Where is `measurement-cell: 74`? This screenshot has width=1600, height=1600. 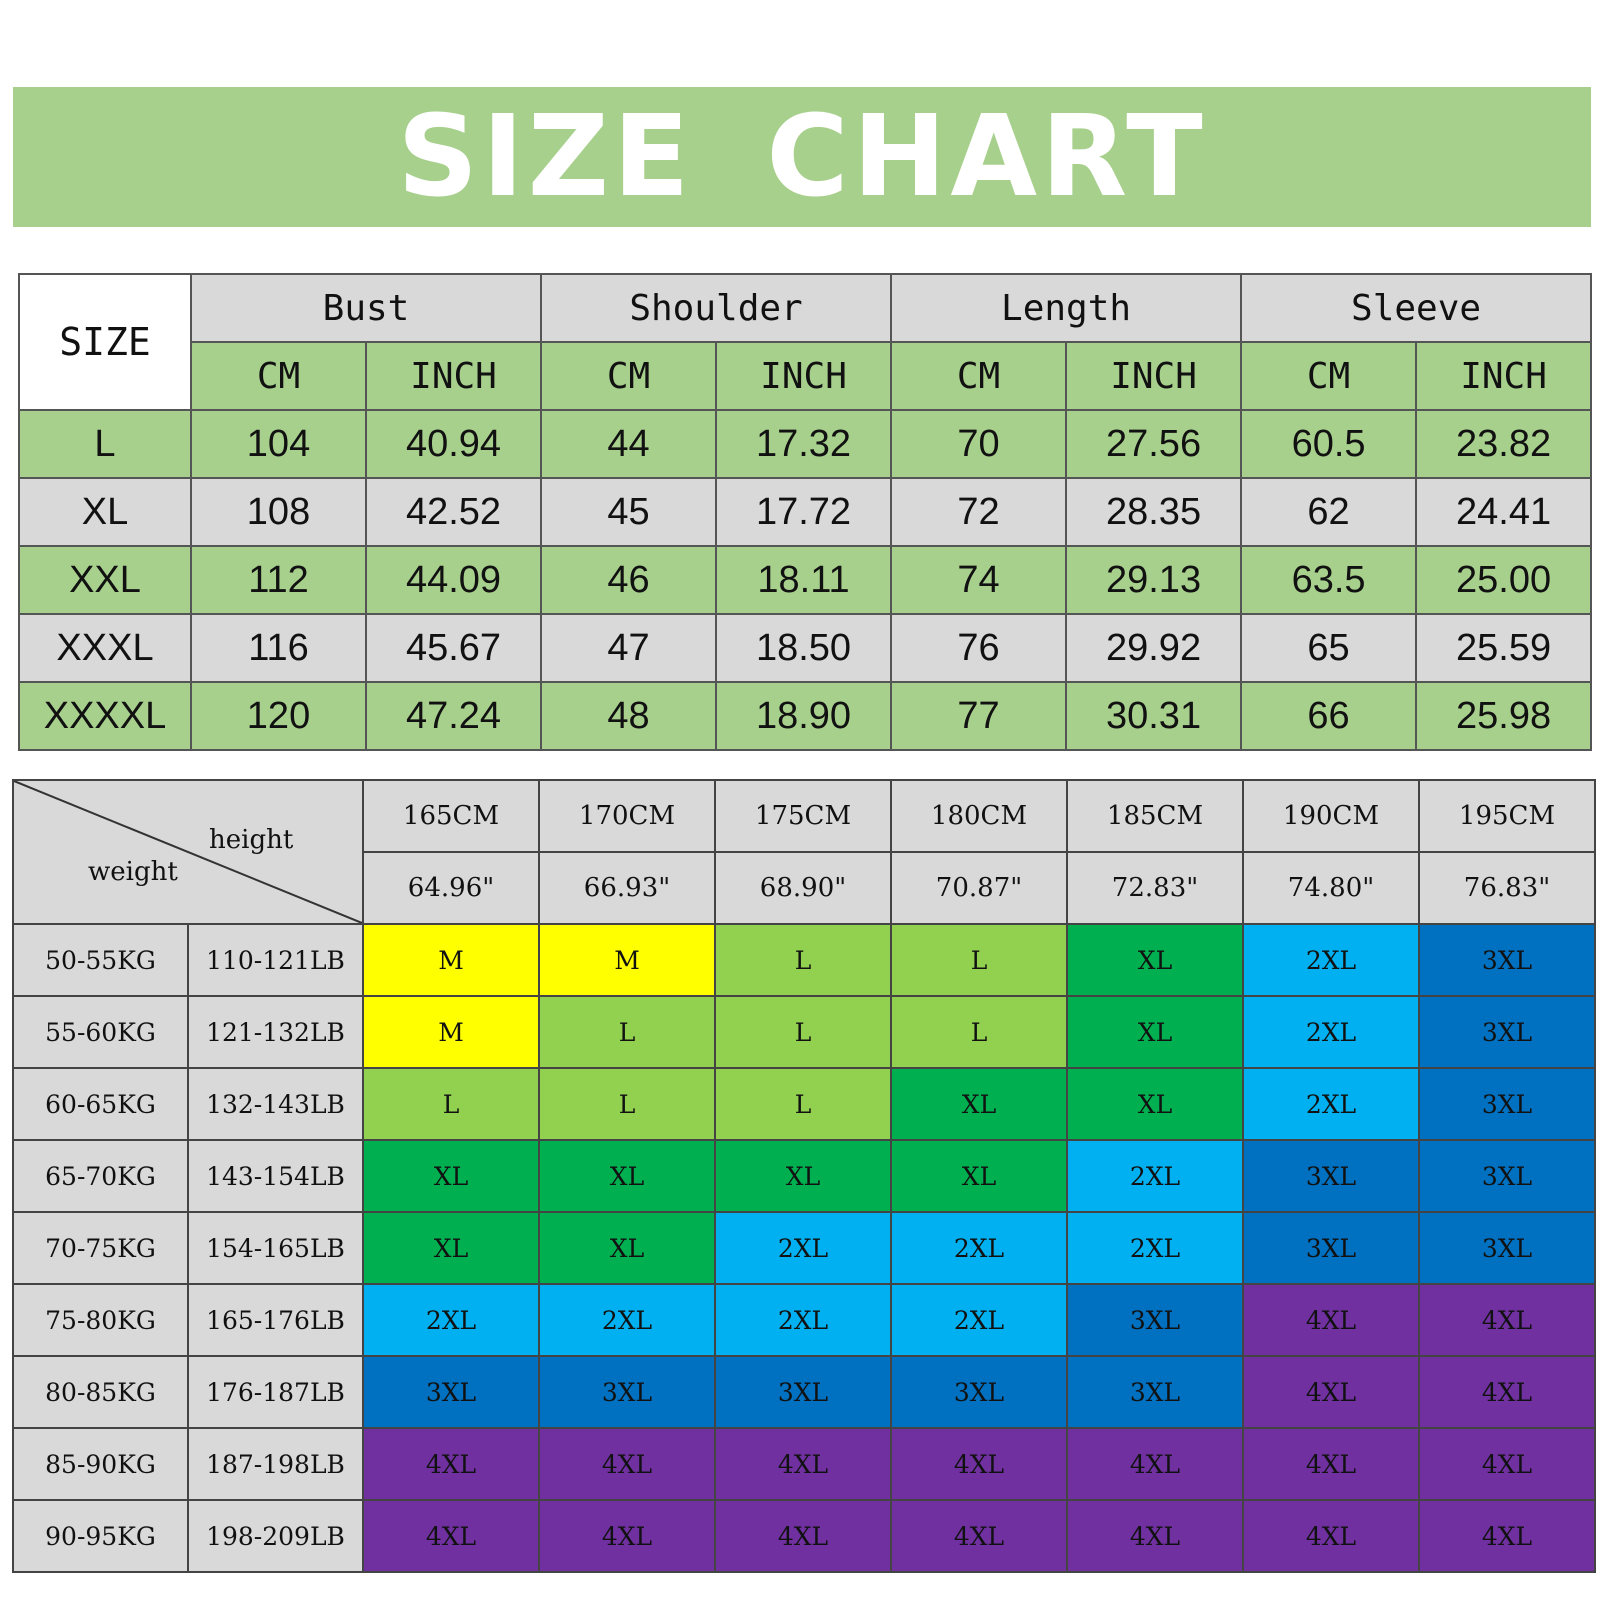 measurement-cell: 74 is located at coordinates (979, 580).